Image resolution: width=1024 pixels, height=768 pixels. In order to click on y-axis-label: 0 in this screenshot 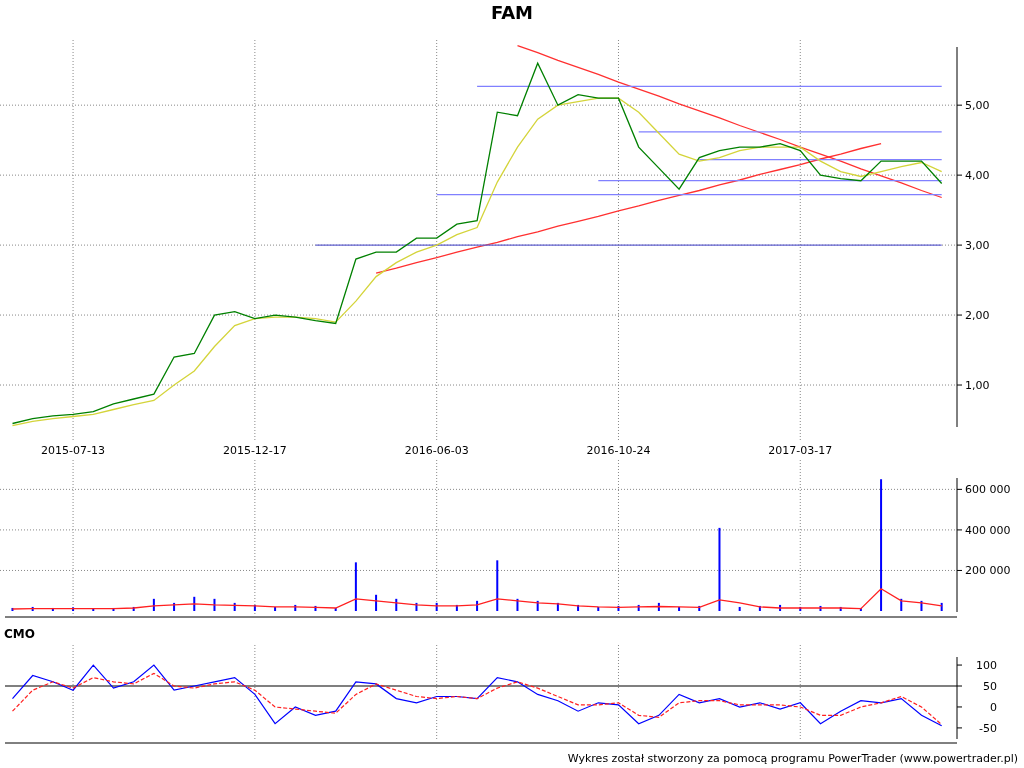, I will do `click(993, 707)`.